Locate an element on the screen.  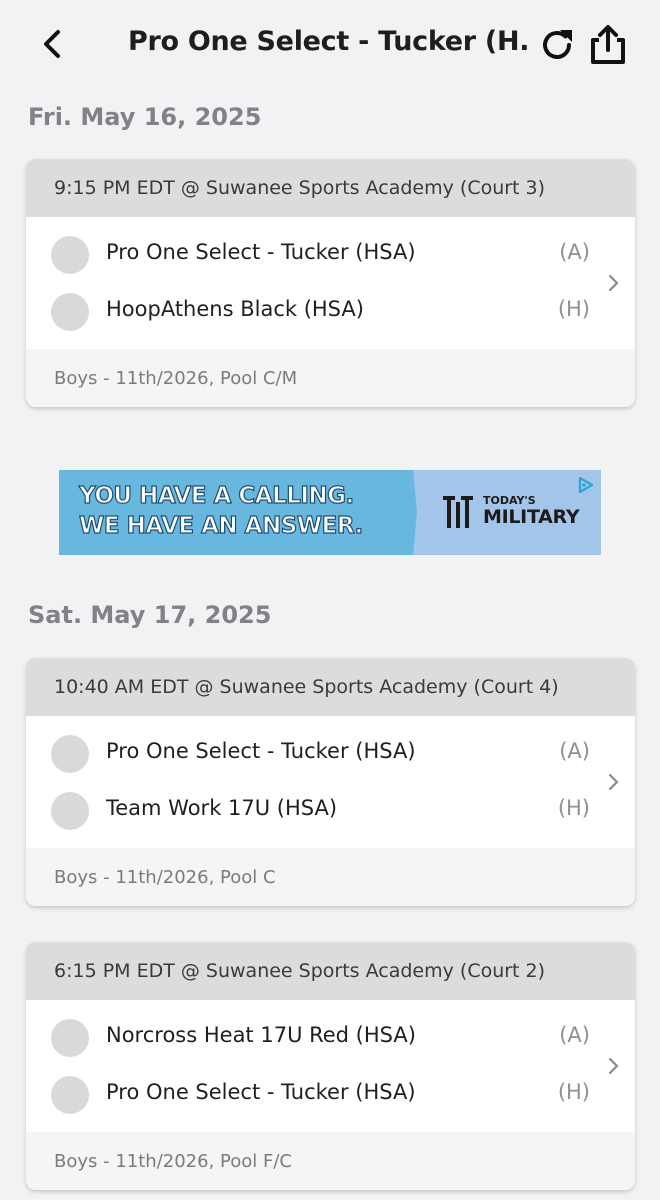
back-button is located at coordinates (54, 44).